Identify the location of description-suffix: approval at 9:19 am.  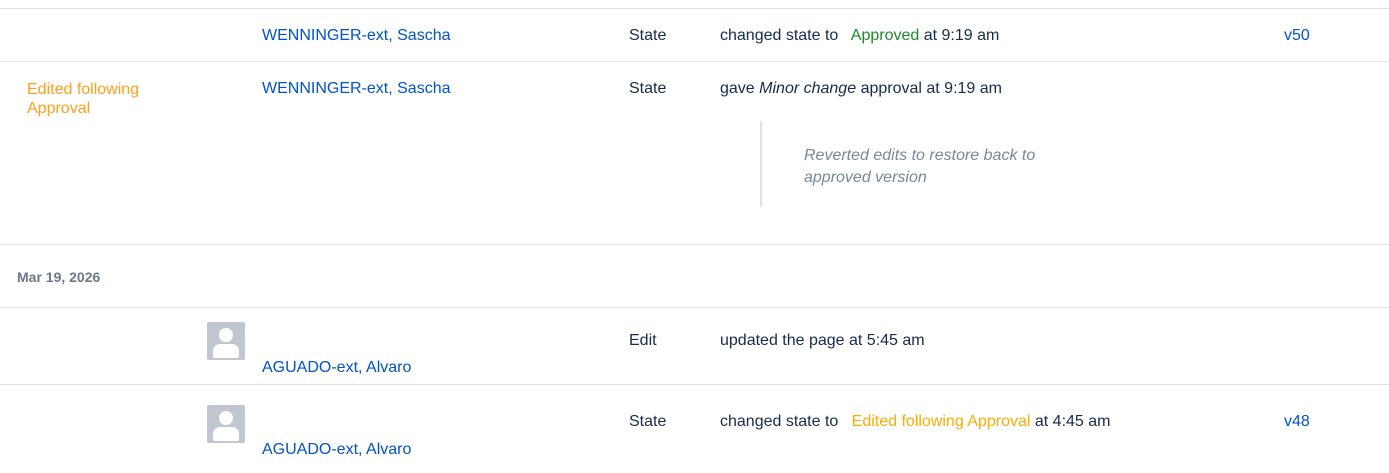
(931, 88).